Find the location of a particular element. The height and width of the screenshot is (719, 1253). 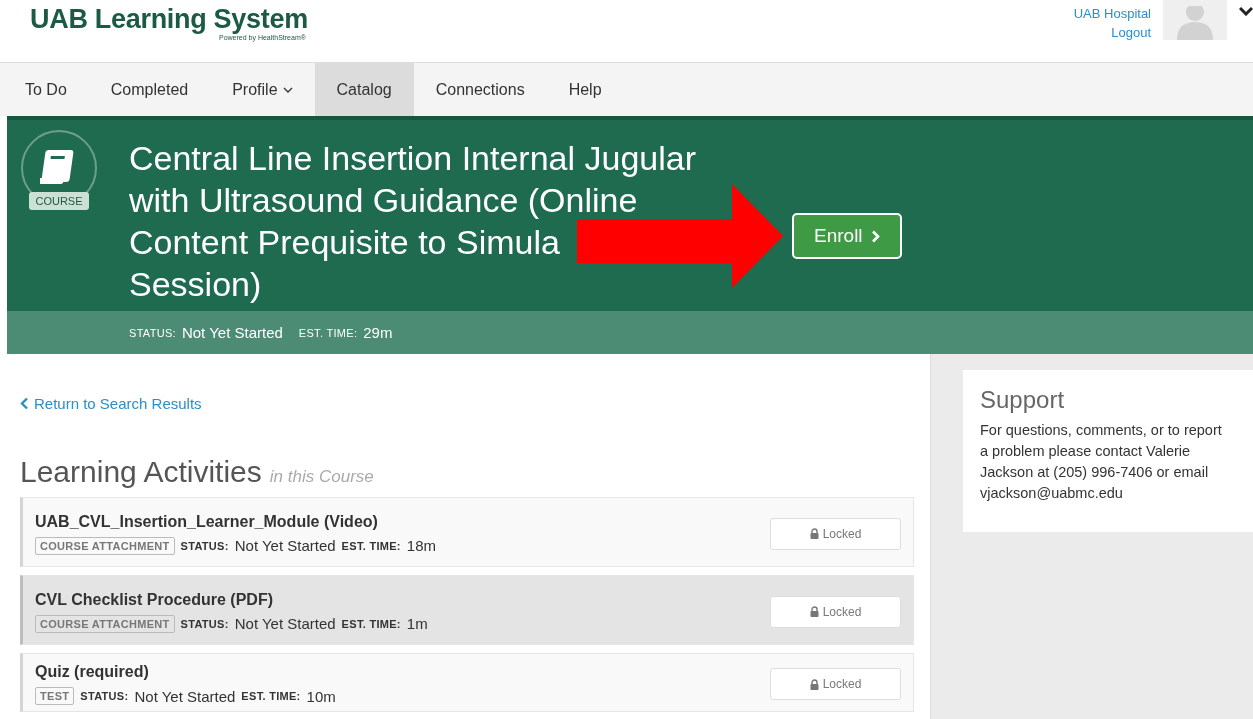

course-badge: COURSE is located at coordinates (59, 201).